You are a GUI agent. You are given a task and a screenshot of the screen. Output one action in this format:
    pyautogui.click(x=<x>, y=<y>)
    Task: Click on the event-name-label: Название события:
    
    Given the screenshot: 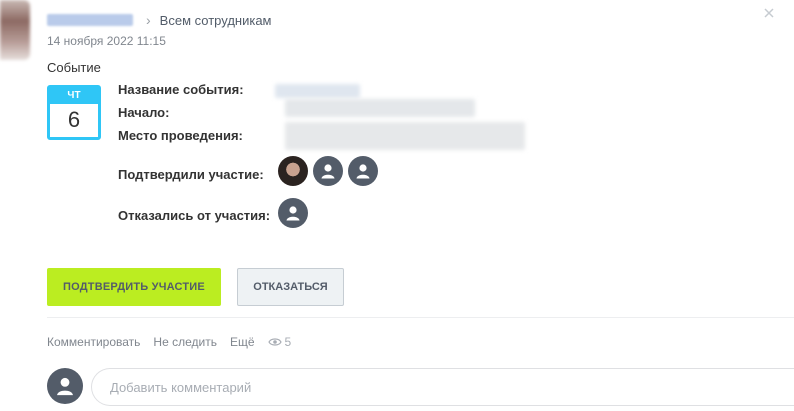 What is the action you would take?
    pyautogui.click(x=181, y=89)
    